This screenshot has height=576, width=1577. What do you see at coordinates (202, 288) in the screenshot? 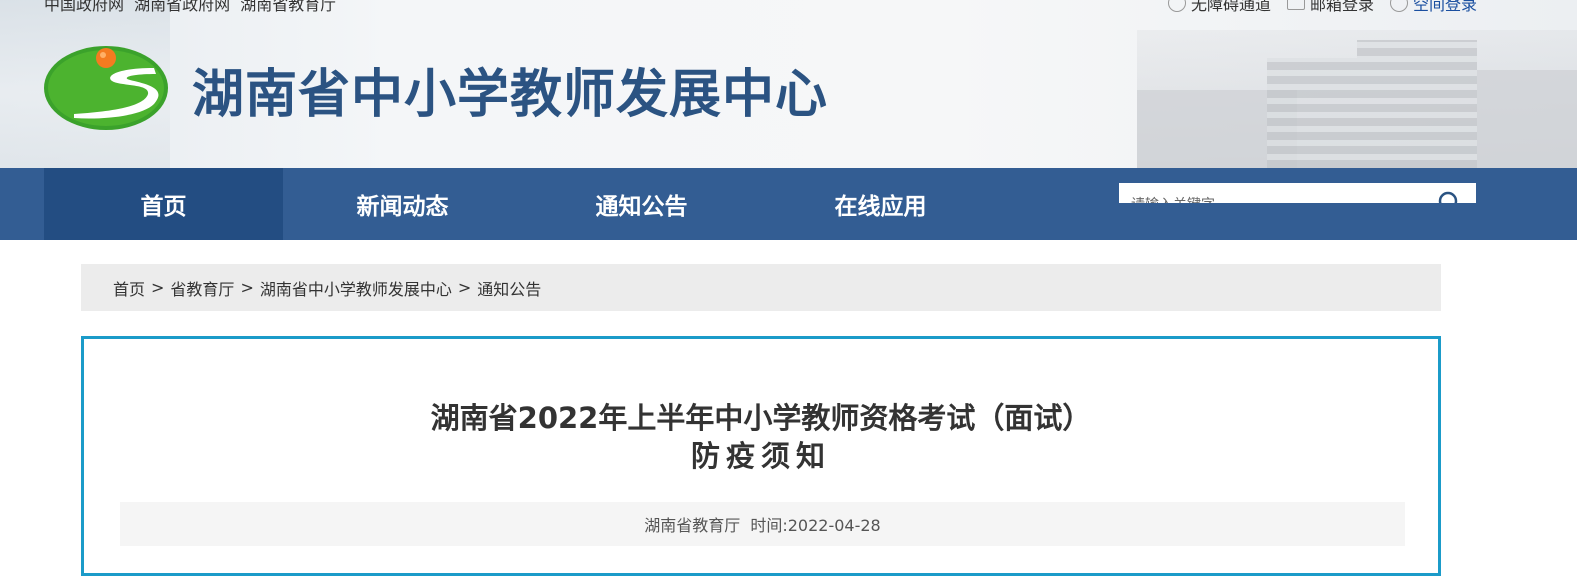
I see `breadcrumb-education-dept: 省教育厅` at bounding box center [202, 288].